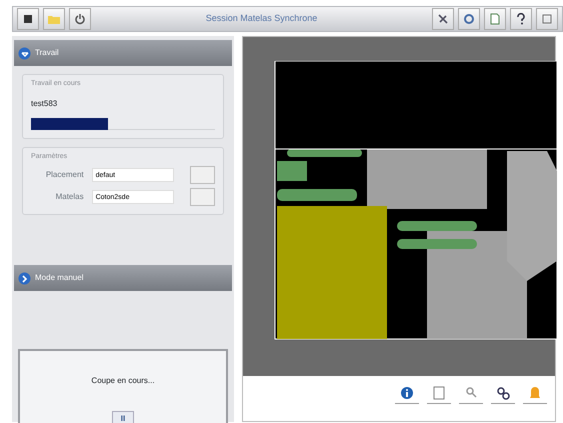 Image resolution: width=563 pixels, height=423 pixels. Describe the element at coordinates (407, 393) in the screenshot. I see `info-icon` at that location.